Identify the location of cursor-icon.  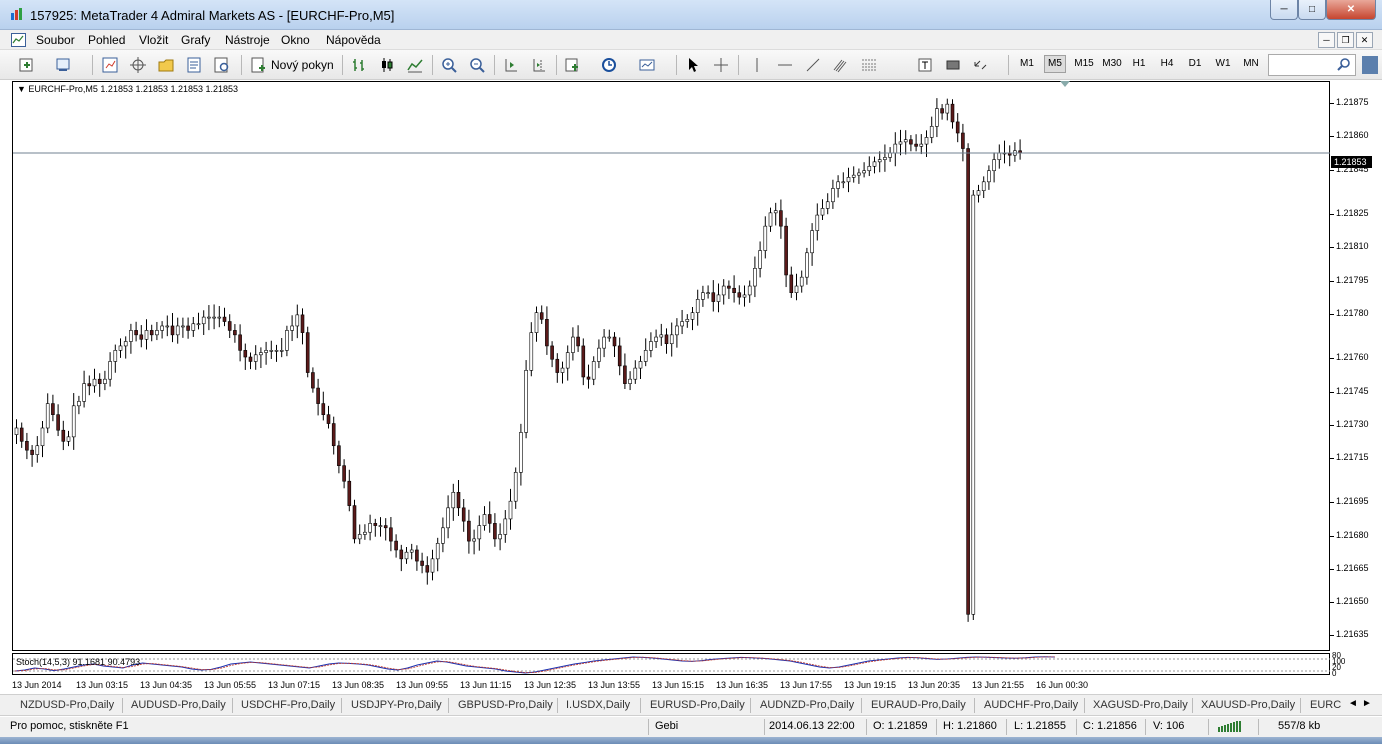
(693, 65).